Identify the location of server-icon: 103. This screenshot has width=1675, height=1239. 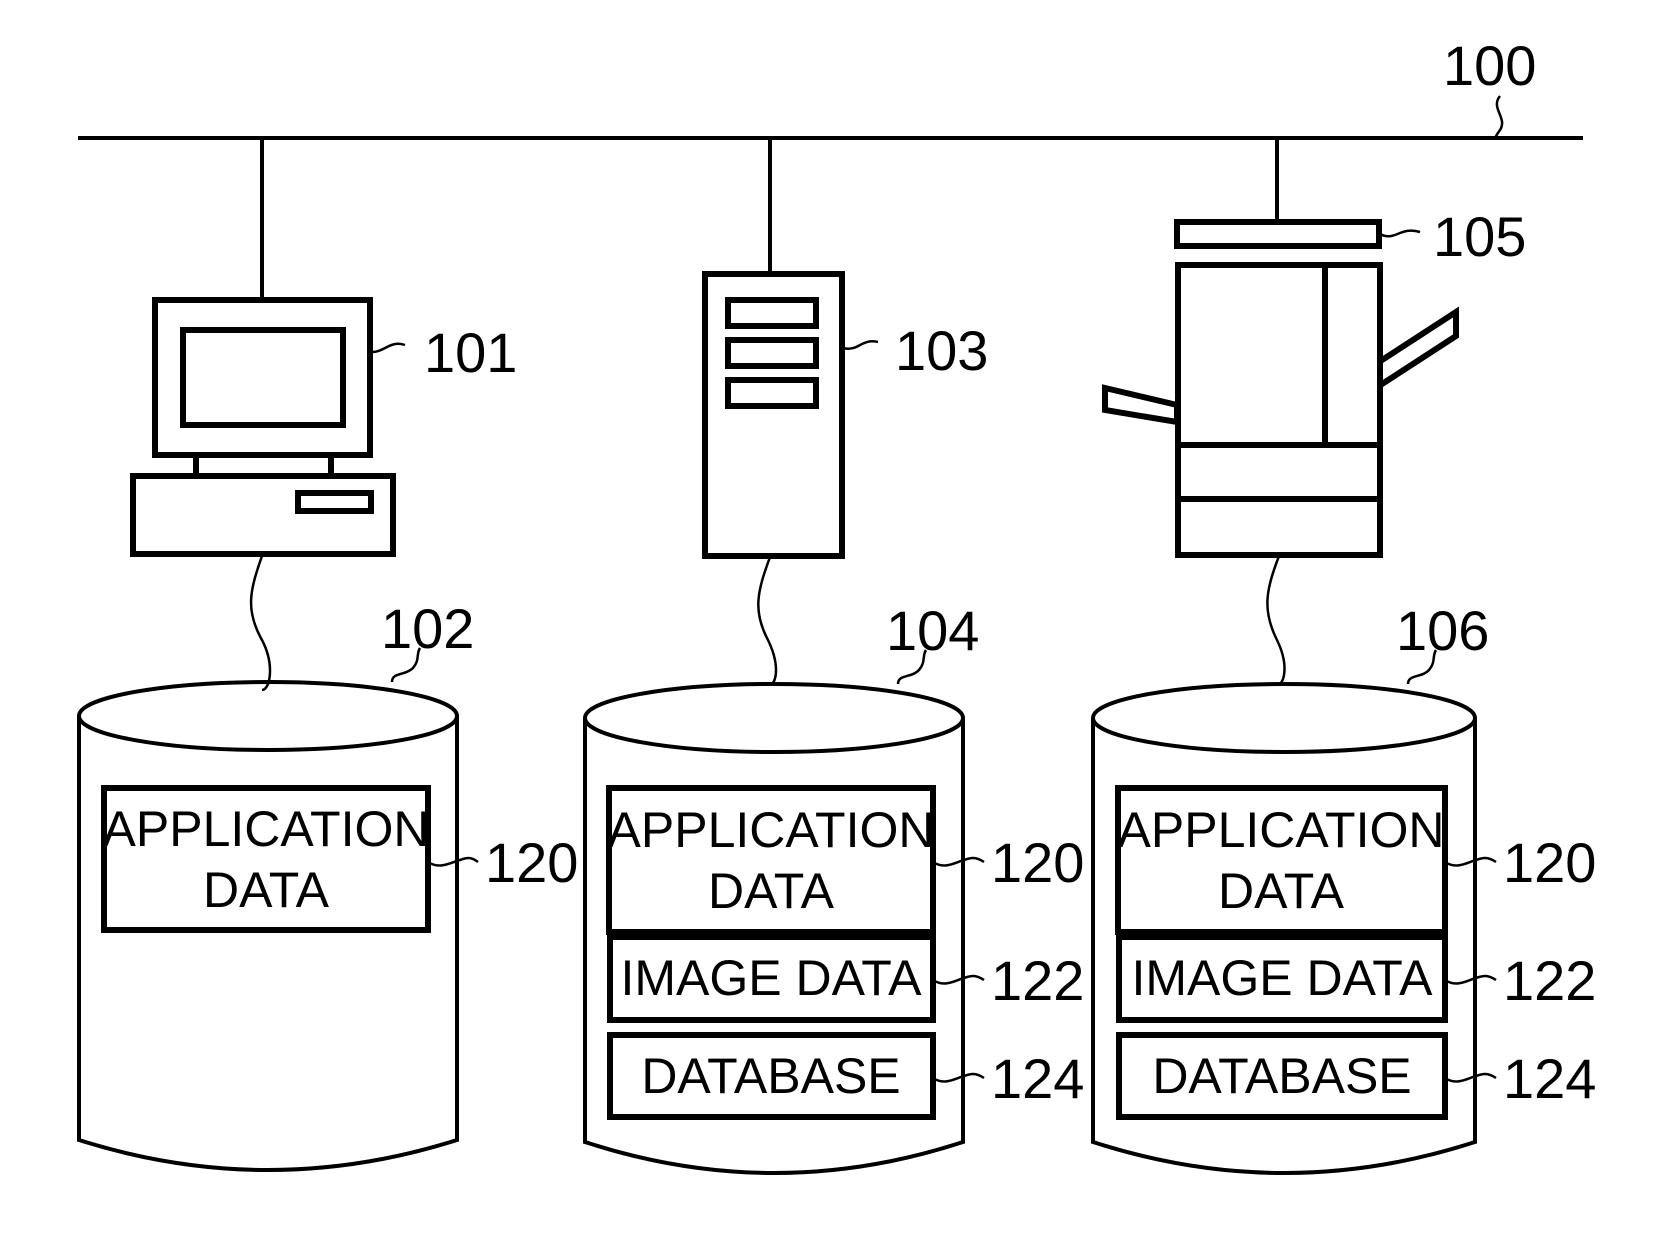
(845, 348).